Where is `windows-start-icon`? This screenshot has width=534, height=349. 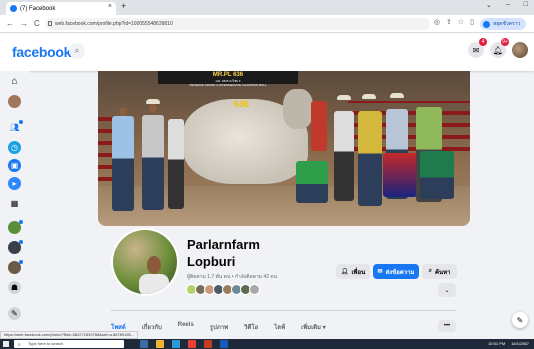 windows-start-icon is located at coordinates (6, 344).